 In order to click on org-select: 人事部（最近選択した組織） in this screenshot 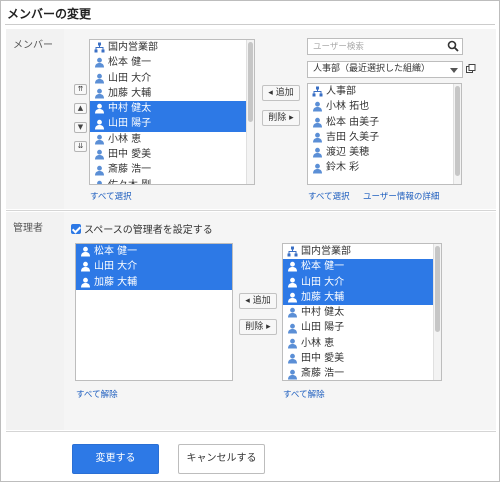, I will do `click(385, 69)`.